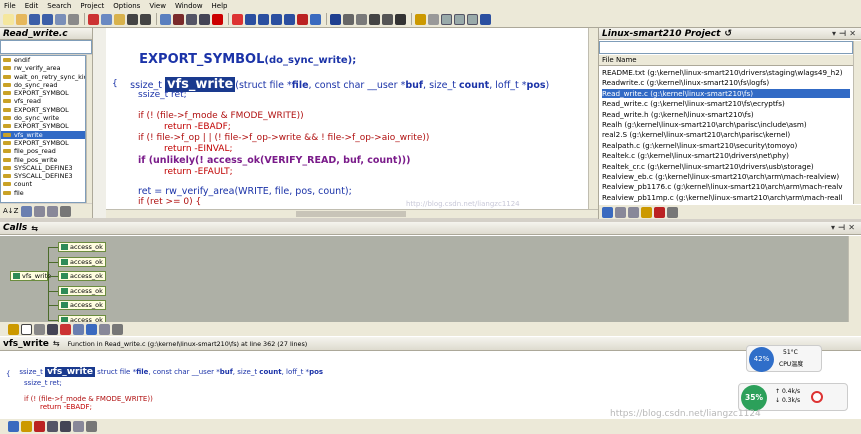 This screenshot has width=861, height=434. What do you see at coordinates (91, 426) in the screenshot?
I see `context-options-icon` at bounding box center [91, 426].